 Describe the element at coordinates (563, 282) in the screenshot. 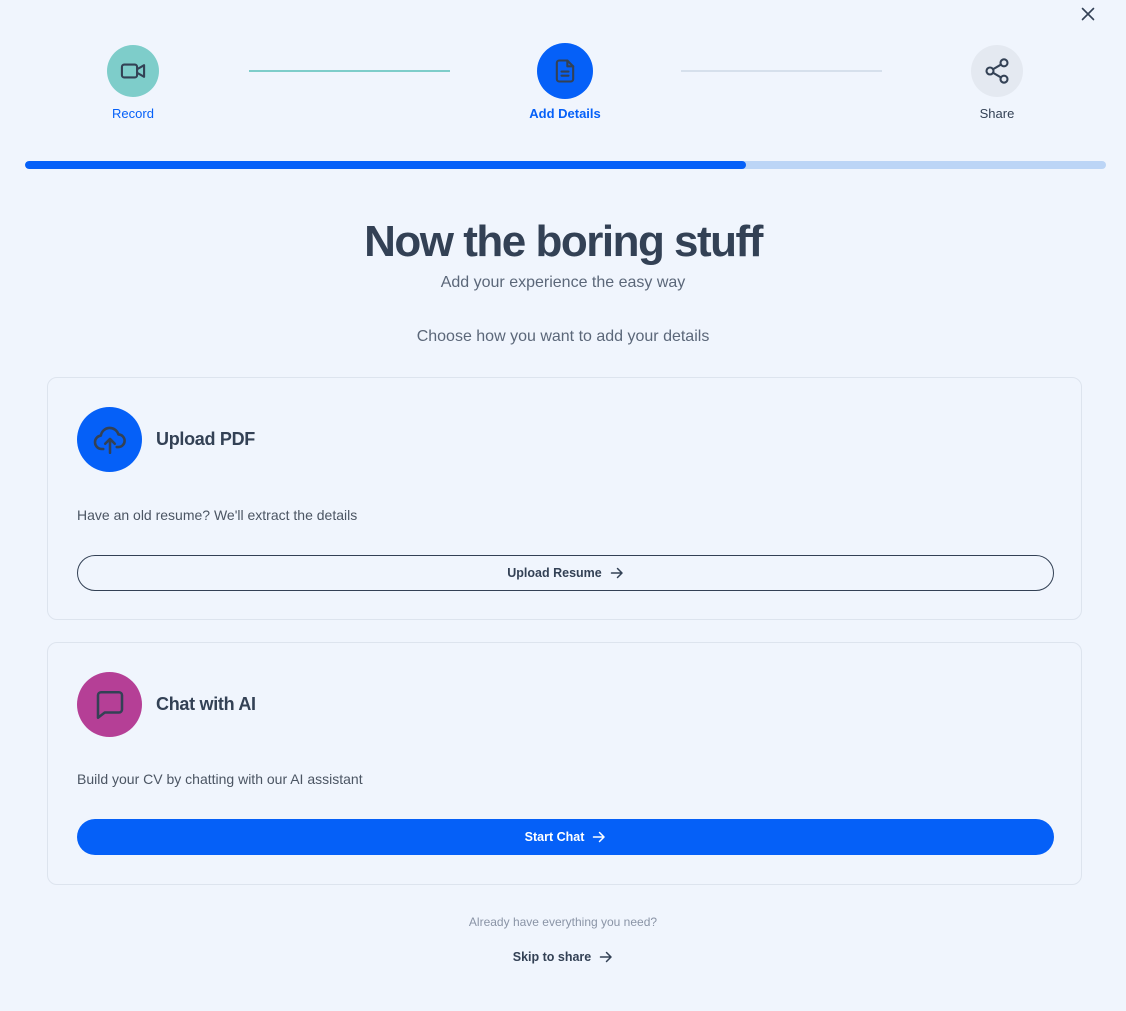

I see `page-subtitle: Add your experience the easy way` at that location.